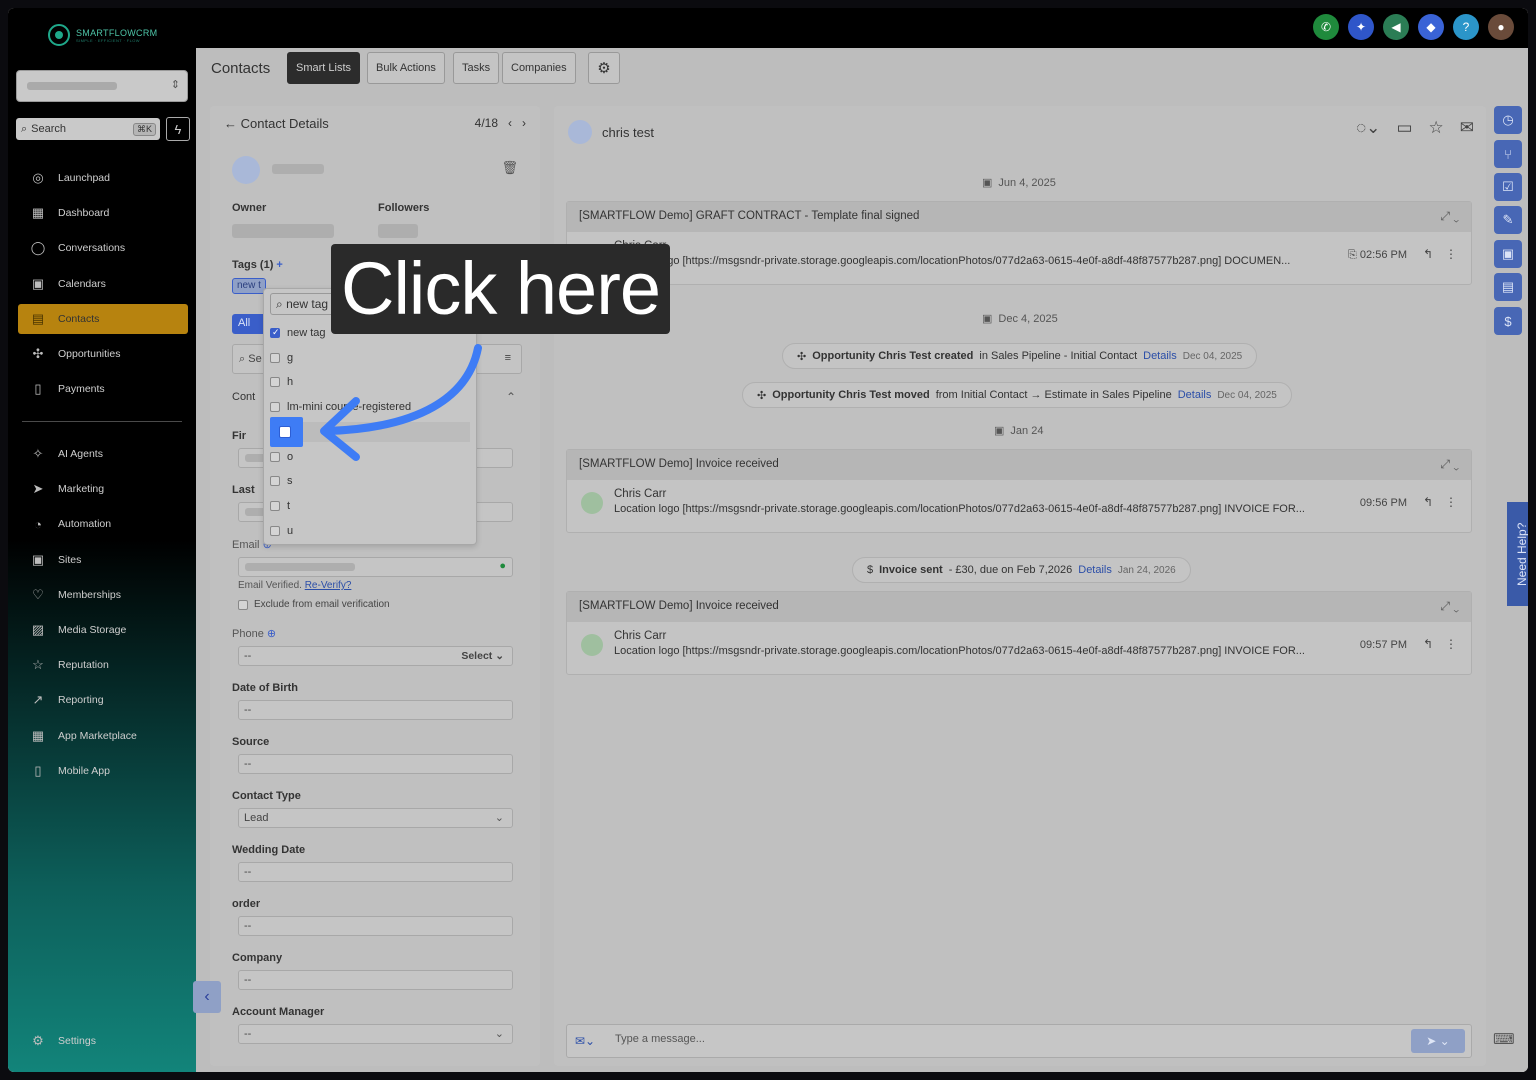 The height and width of the screenshot is (1080, 1536). What do you see at coordinates (375, 567) in the screenshot?
I see `email-field: ●` at bounding box center [375, 567].